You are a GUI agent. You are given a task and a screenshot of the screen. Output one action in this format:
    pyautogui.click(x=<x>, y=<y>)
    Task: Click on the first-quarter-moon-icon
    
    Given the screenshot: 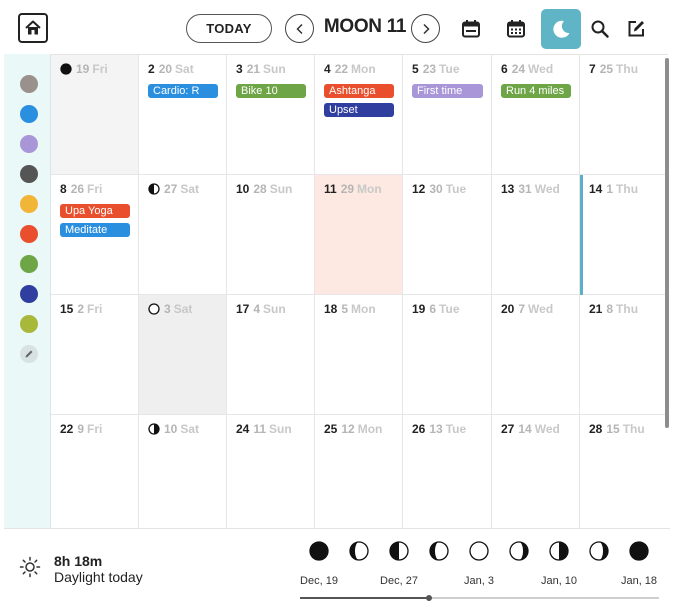 What is the action you would take?
    pyautogui.click(x=399, y=551)
    